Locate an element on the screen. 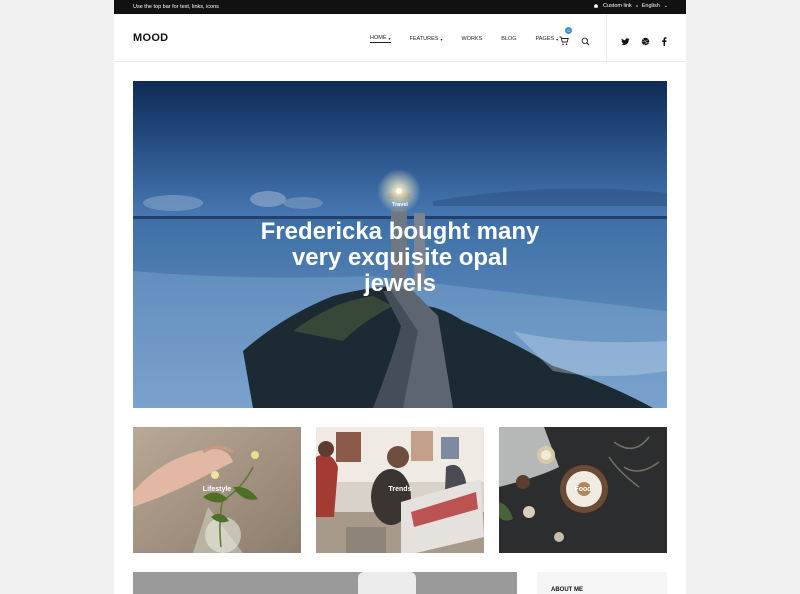 This screenshot has width=800, height=594. nav-item-pages: PAGES ▾ is located at coordinates (547, 39).